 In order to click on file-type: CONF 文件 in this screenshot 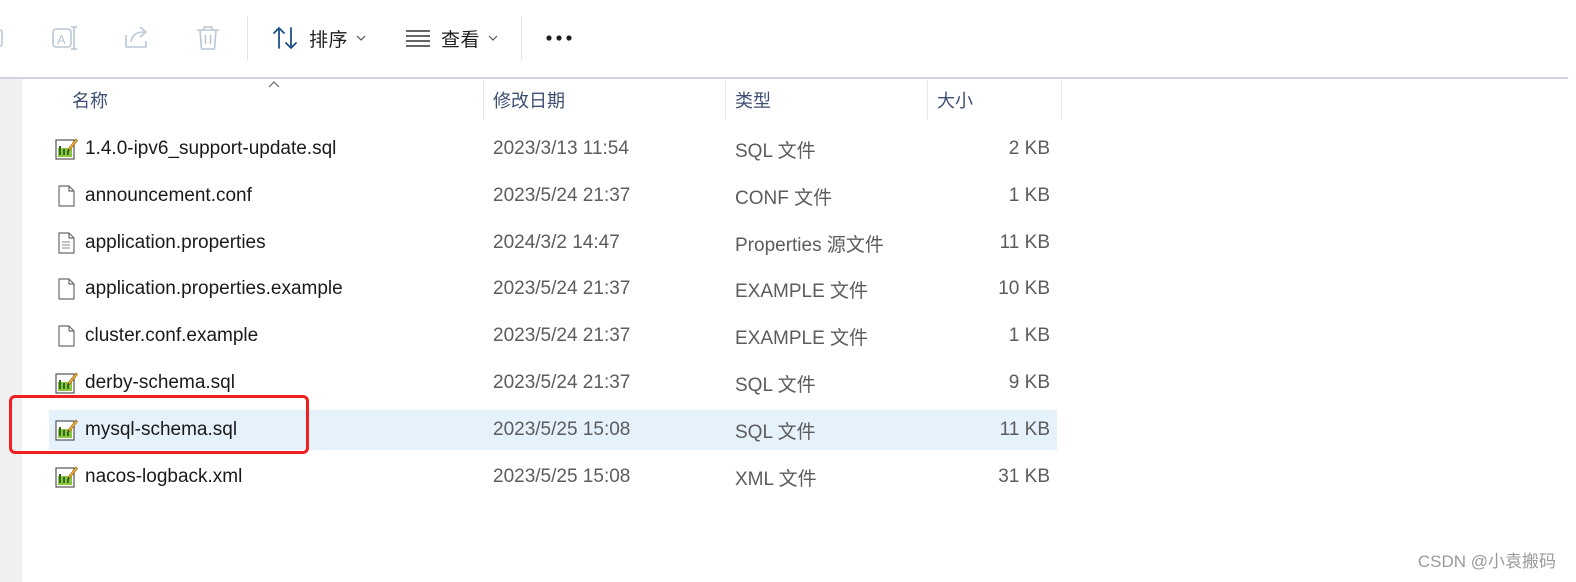, I will do `click(784, 198)`.